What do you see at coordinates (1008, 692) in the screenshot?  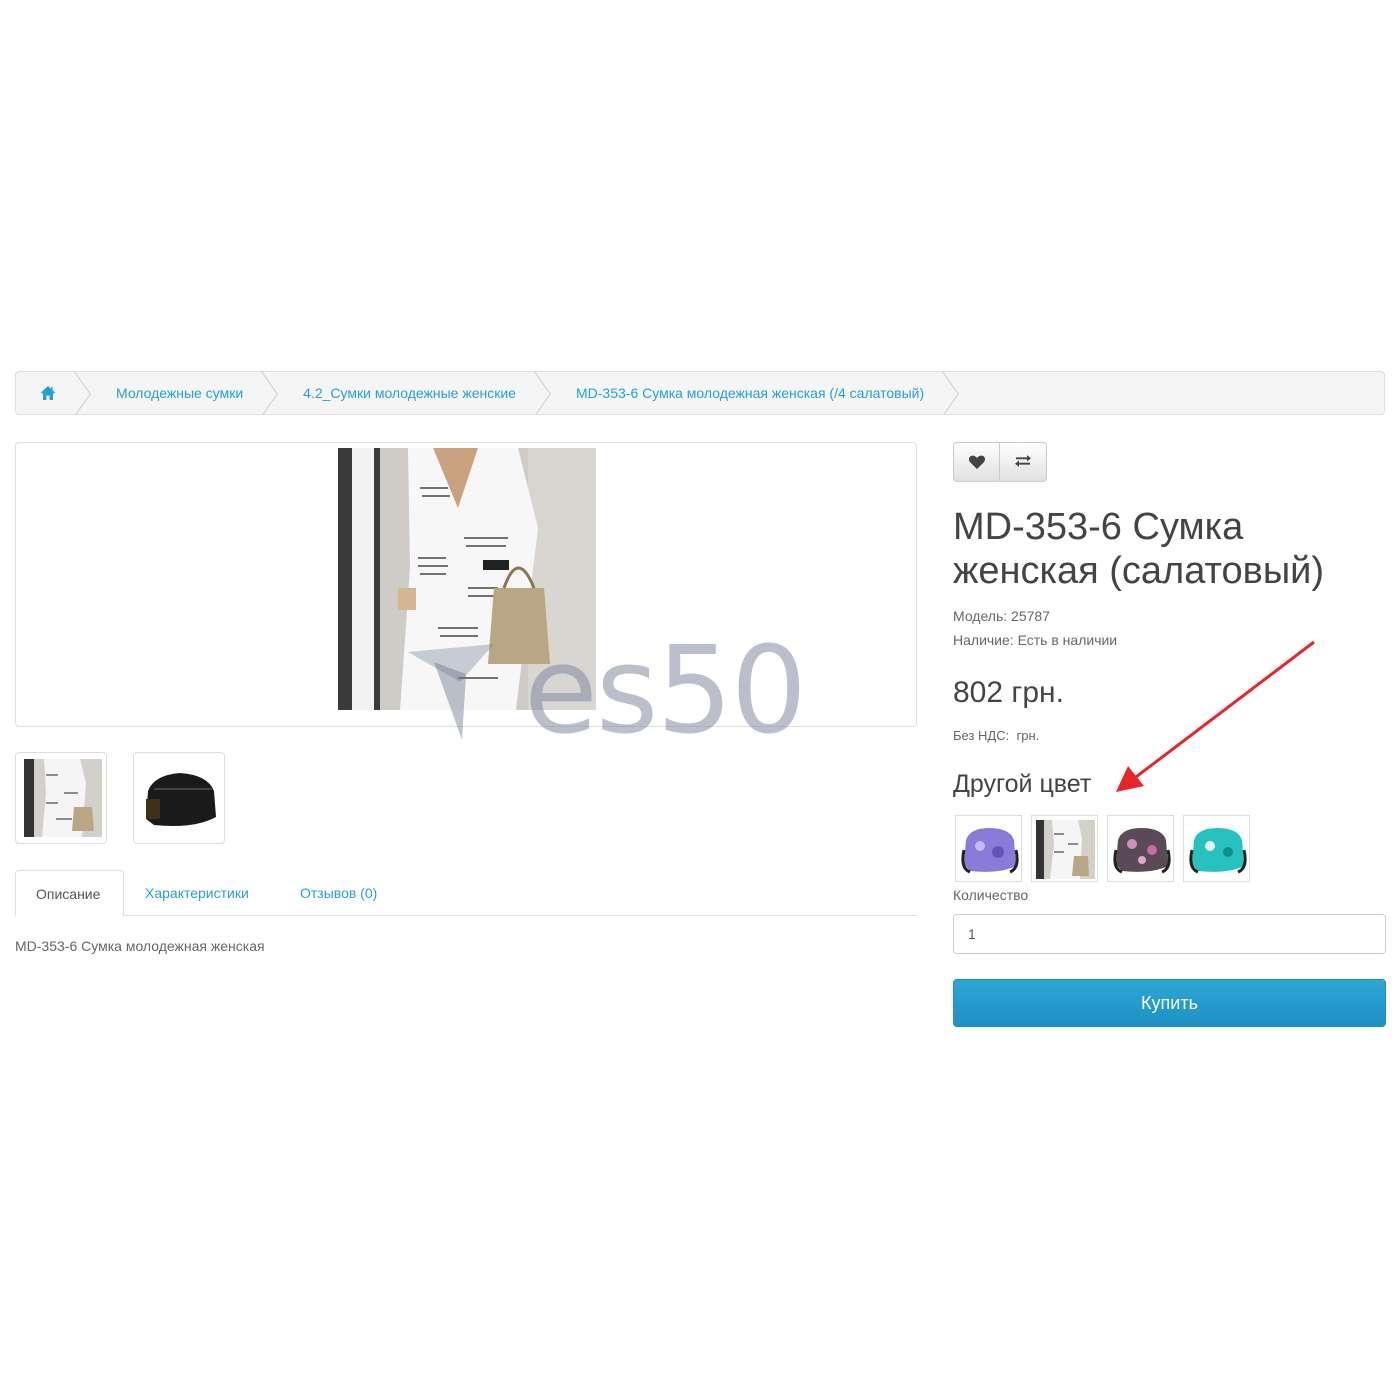 I see `product-price: 802 грн.` at bounding box center [1008, 692].